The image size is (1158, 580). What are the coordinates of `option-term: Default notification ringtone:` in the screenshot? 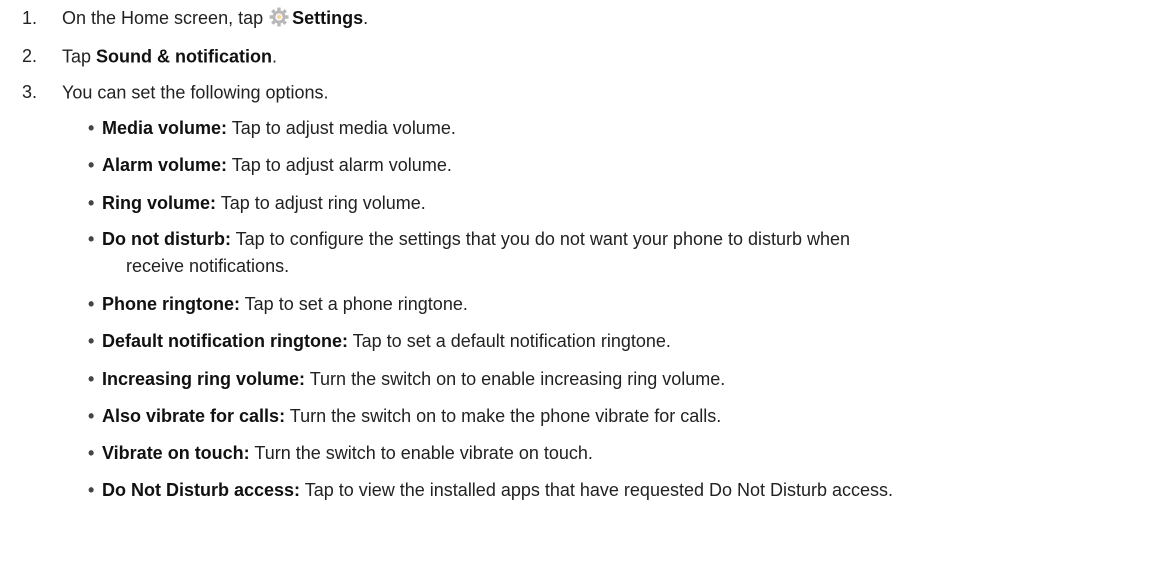 It's located at (225, 341).